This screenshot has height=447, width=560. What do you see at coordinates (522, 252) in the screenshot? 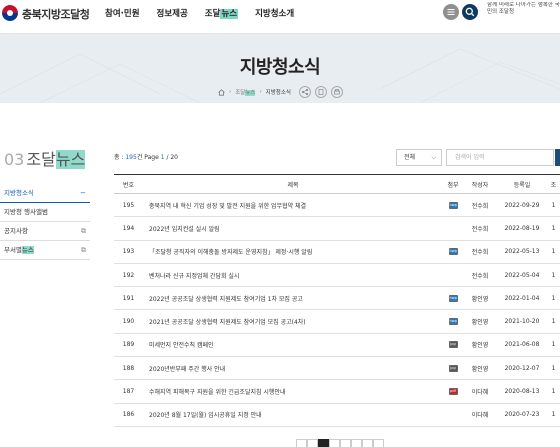
I see `row-date: 2022-05-13` at bounding box center [522, 252].